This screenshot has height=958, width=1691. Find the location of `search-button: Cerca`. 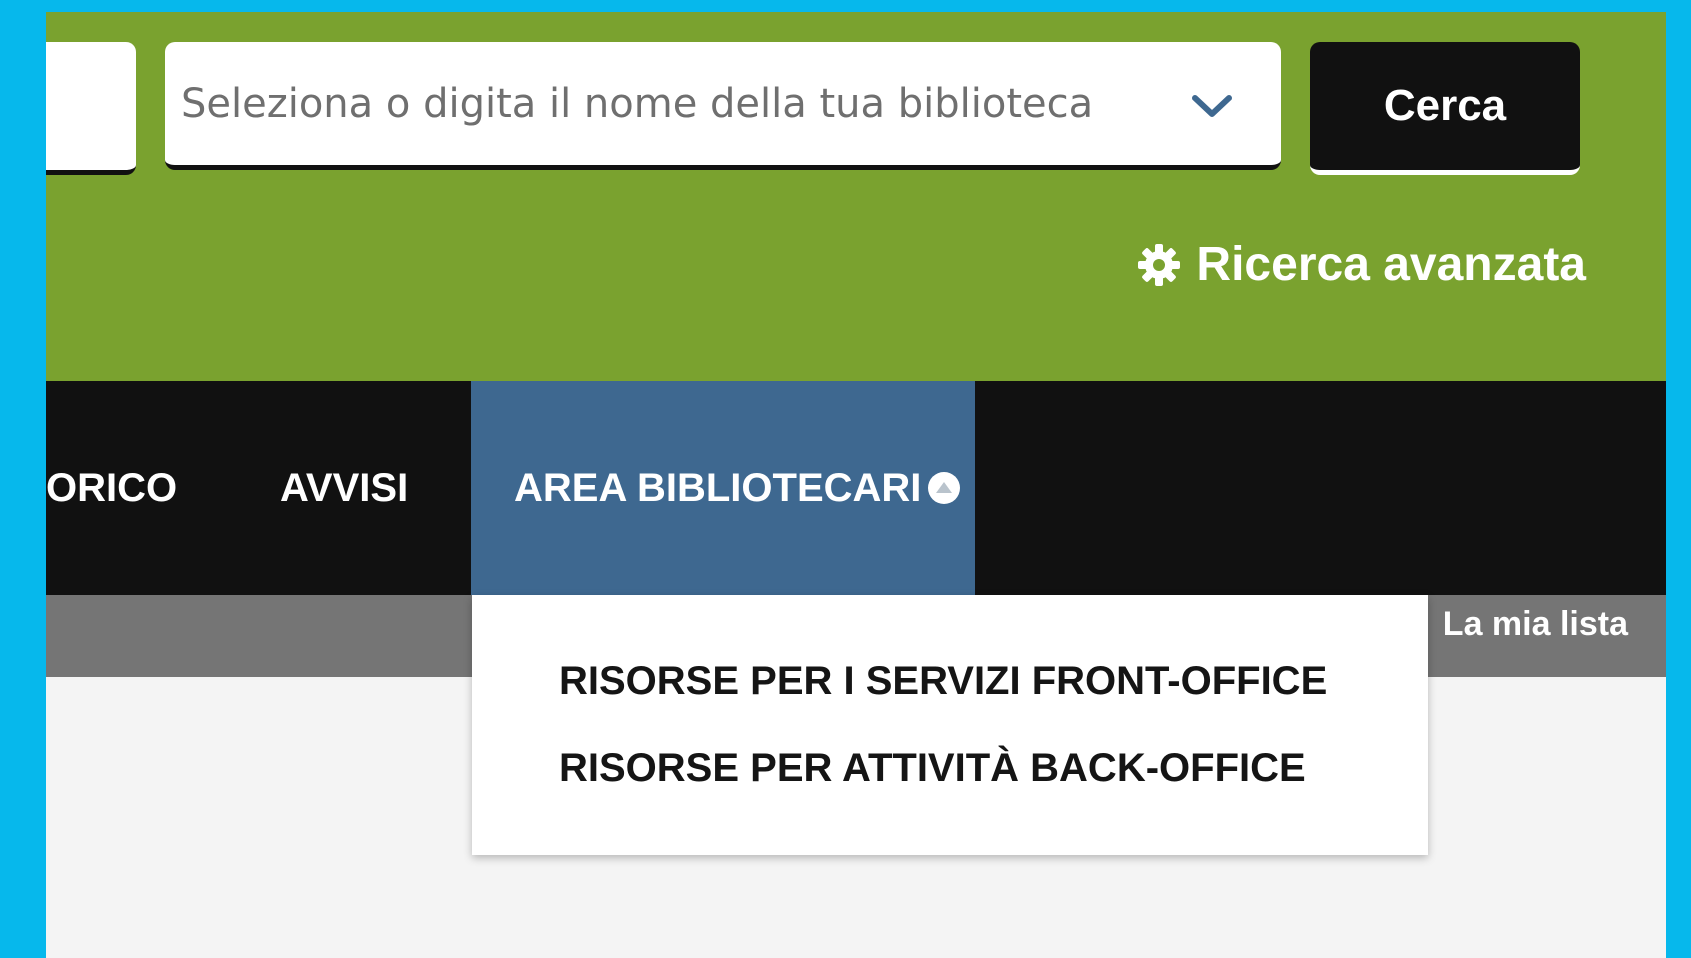

search-button: Cerca is located at coordinates (1445, 108).